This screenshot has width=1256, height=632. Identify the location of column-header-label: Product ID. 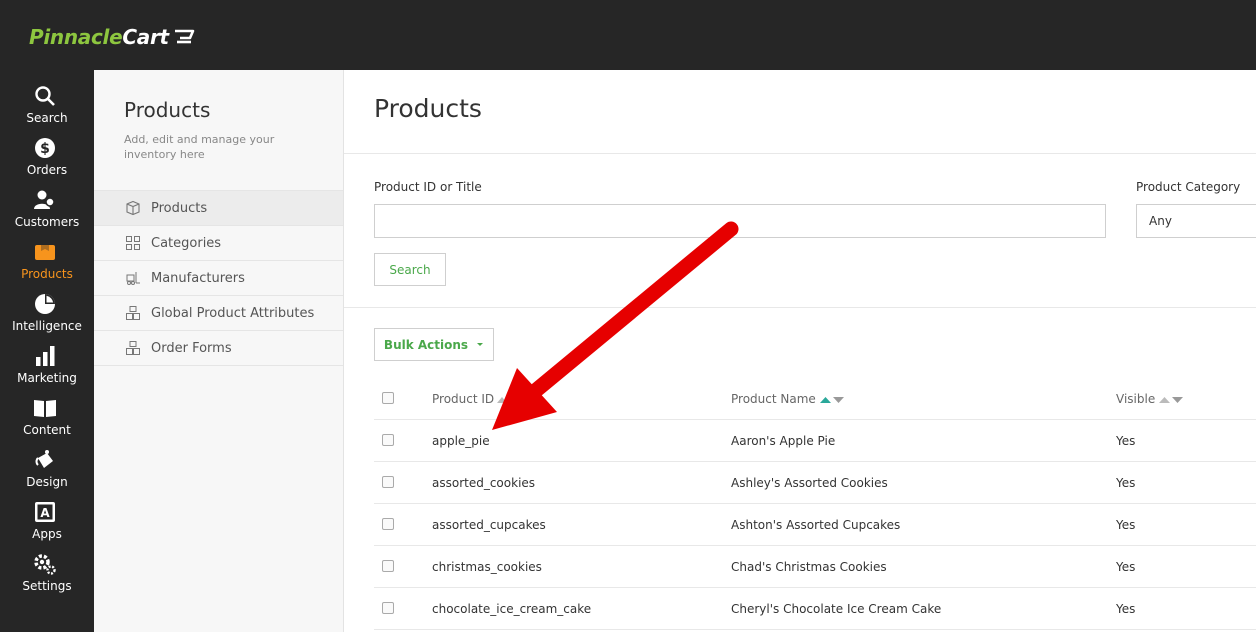
(463, 399).